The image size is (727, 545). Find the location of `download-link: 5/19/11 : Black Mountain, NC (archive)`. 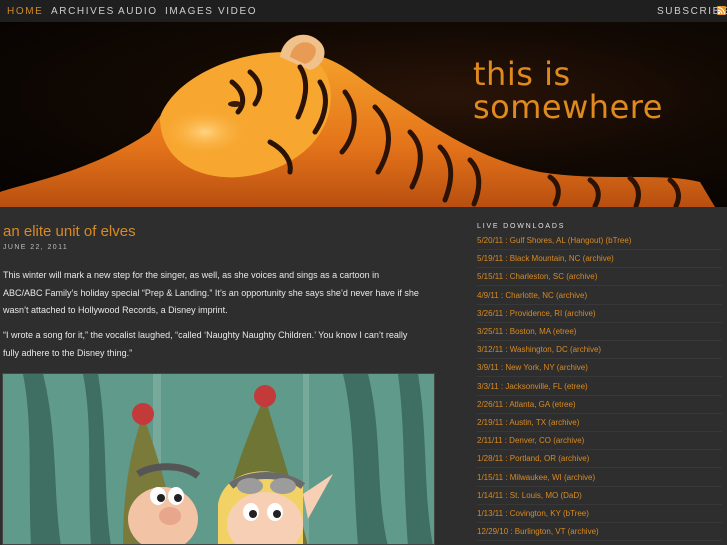

download-link: 5/19/11 : Black Mountain, NC (archive) is located at coordinates (599, 258).